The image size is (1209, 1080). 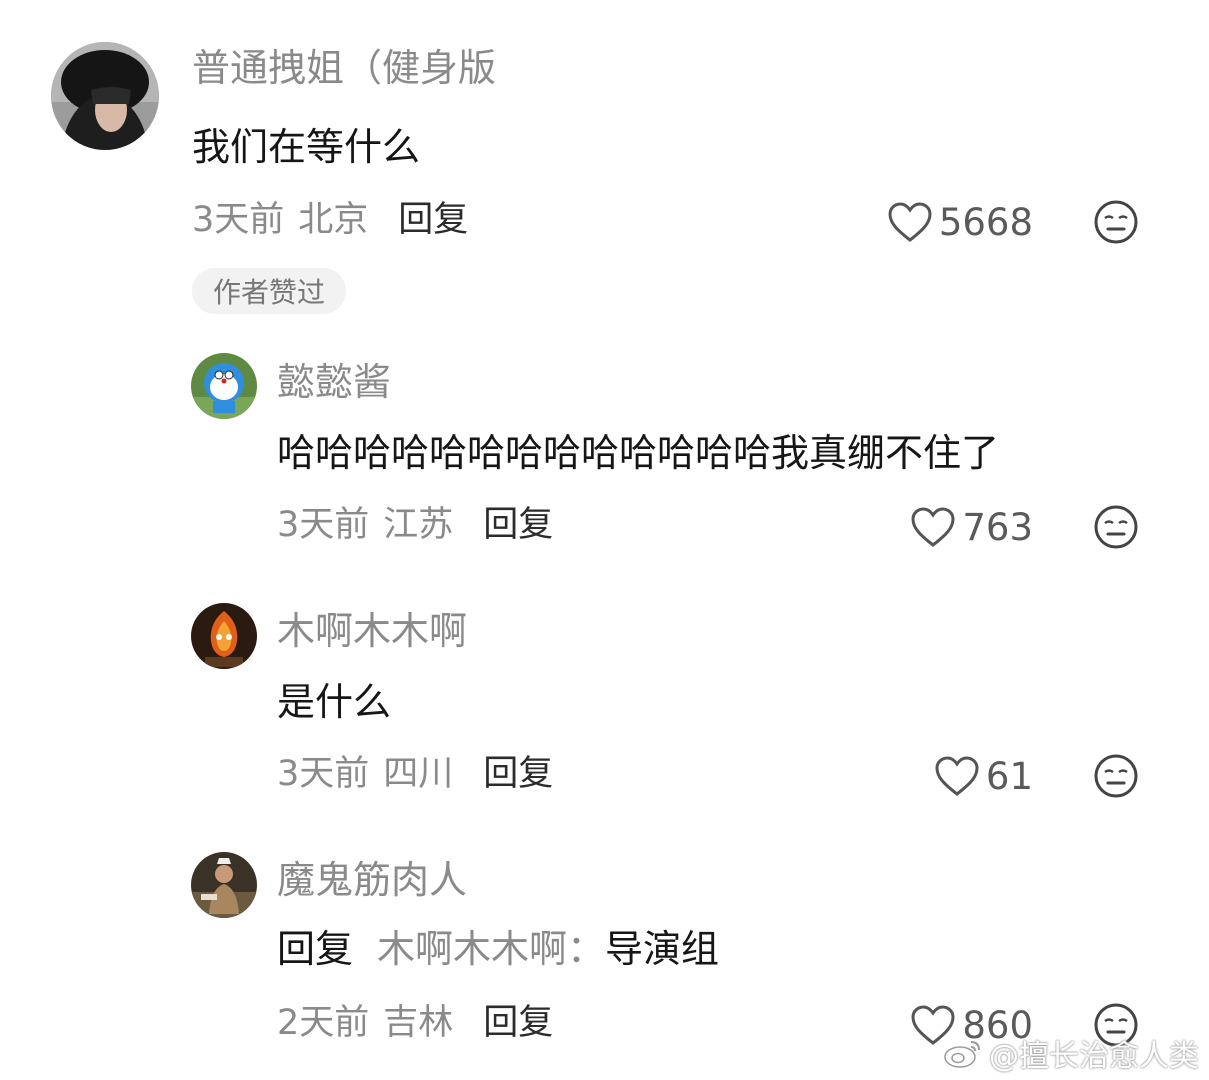 I want to click on comment-content: 是什么, so click(x=334, y=702).